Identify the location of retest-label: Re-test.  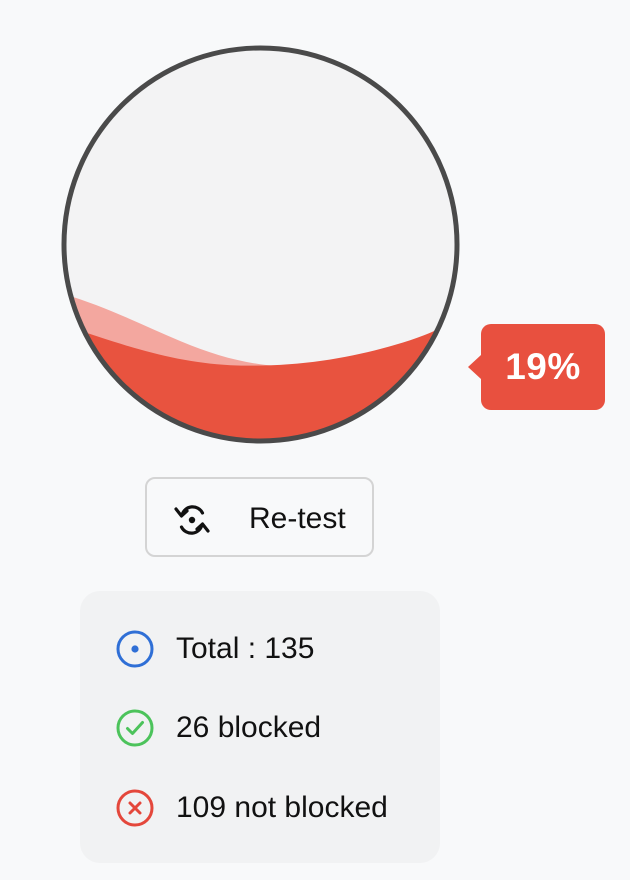
(297, 518).